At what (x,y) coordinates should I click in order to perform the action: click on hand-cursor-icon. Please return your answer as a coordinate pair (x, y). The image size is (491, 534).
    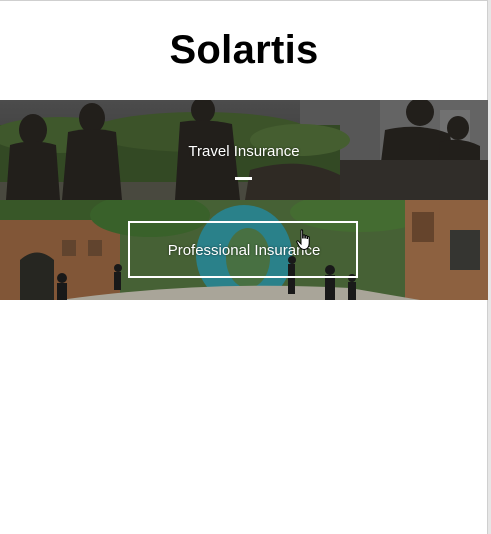
    Looking at the image, I should click on (303, 240).